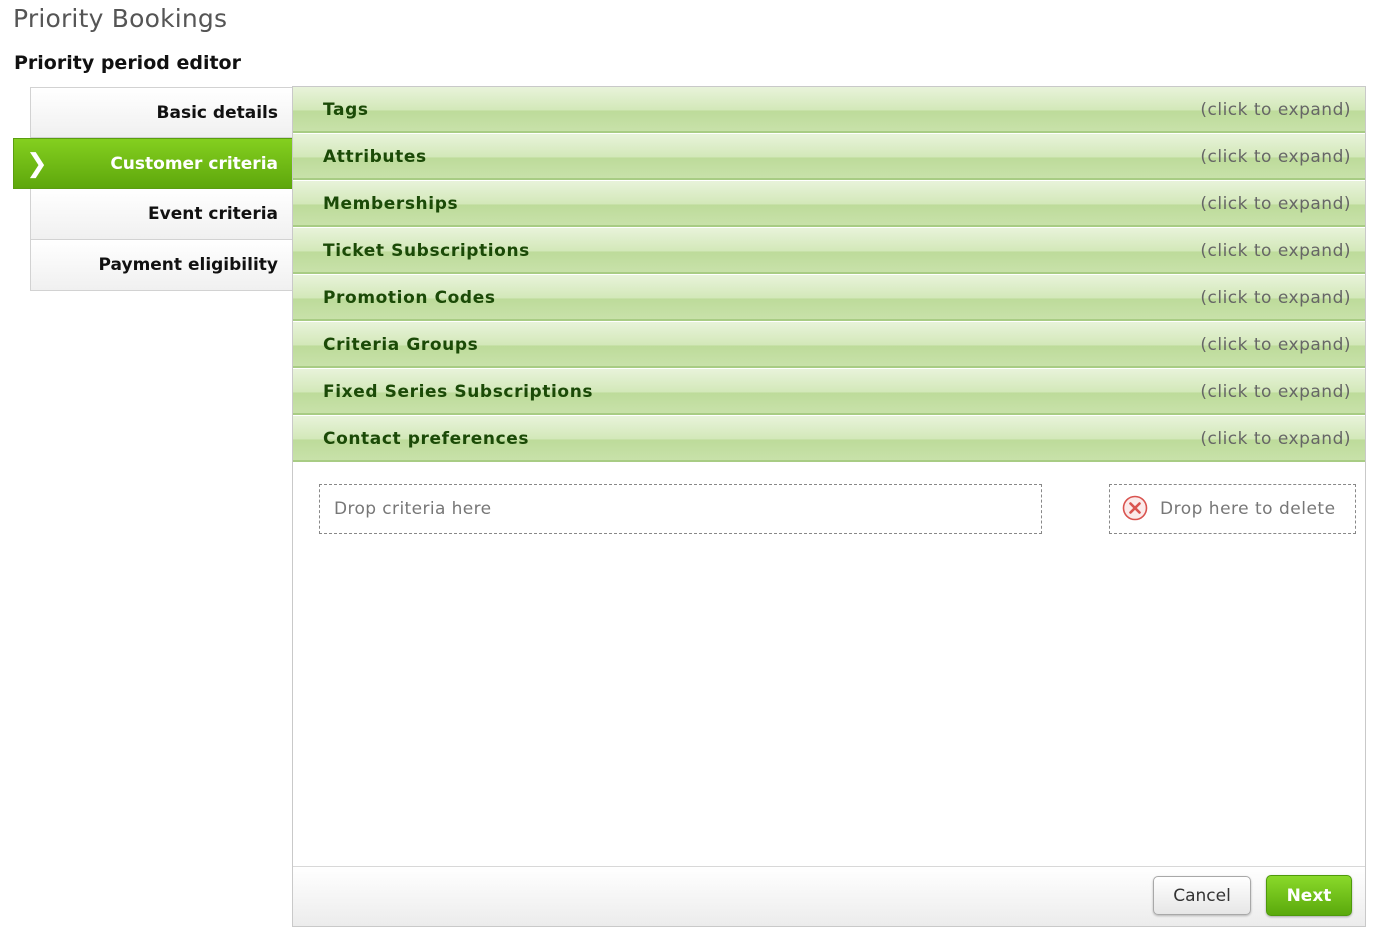 The image size is (1384, 949). I want to click on section-label: Attributes, so click(375, 157).